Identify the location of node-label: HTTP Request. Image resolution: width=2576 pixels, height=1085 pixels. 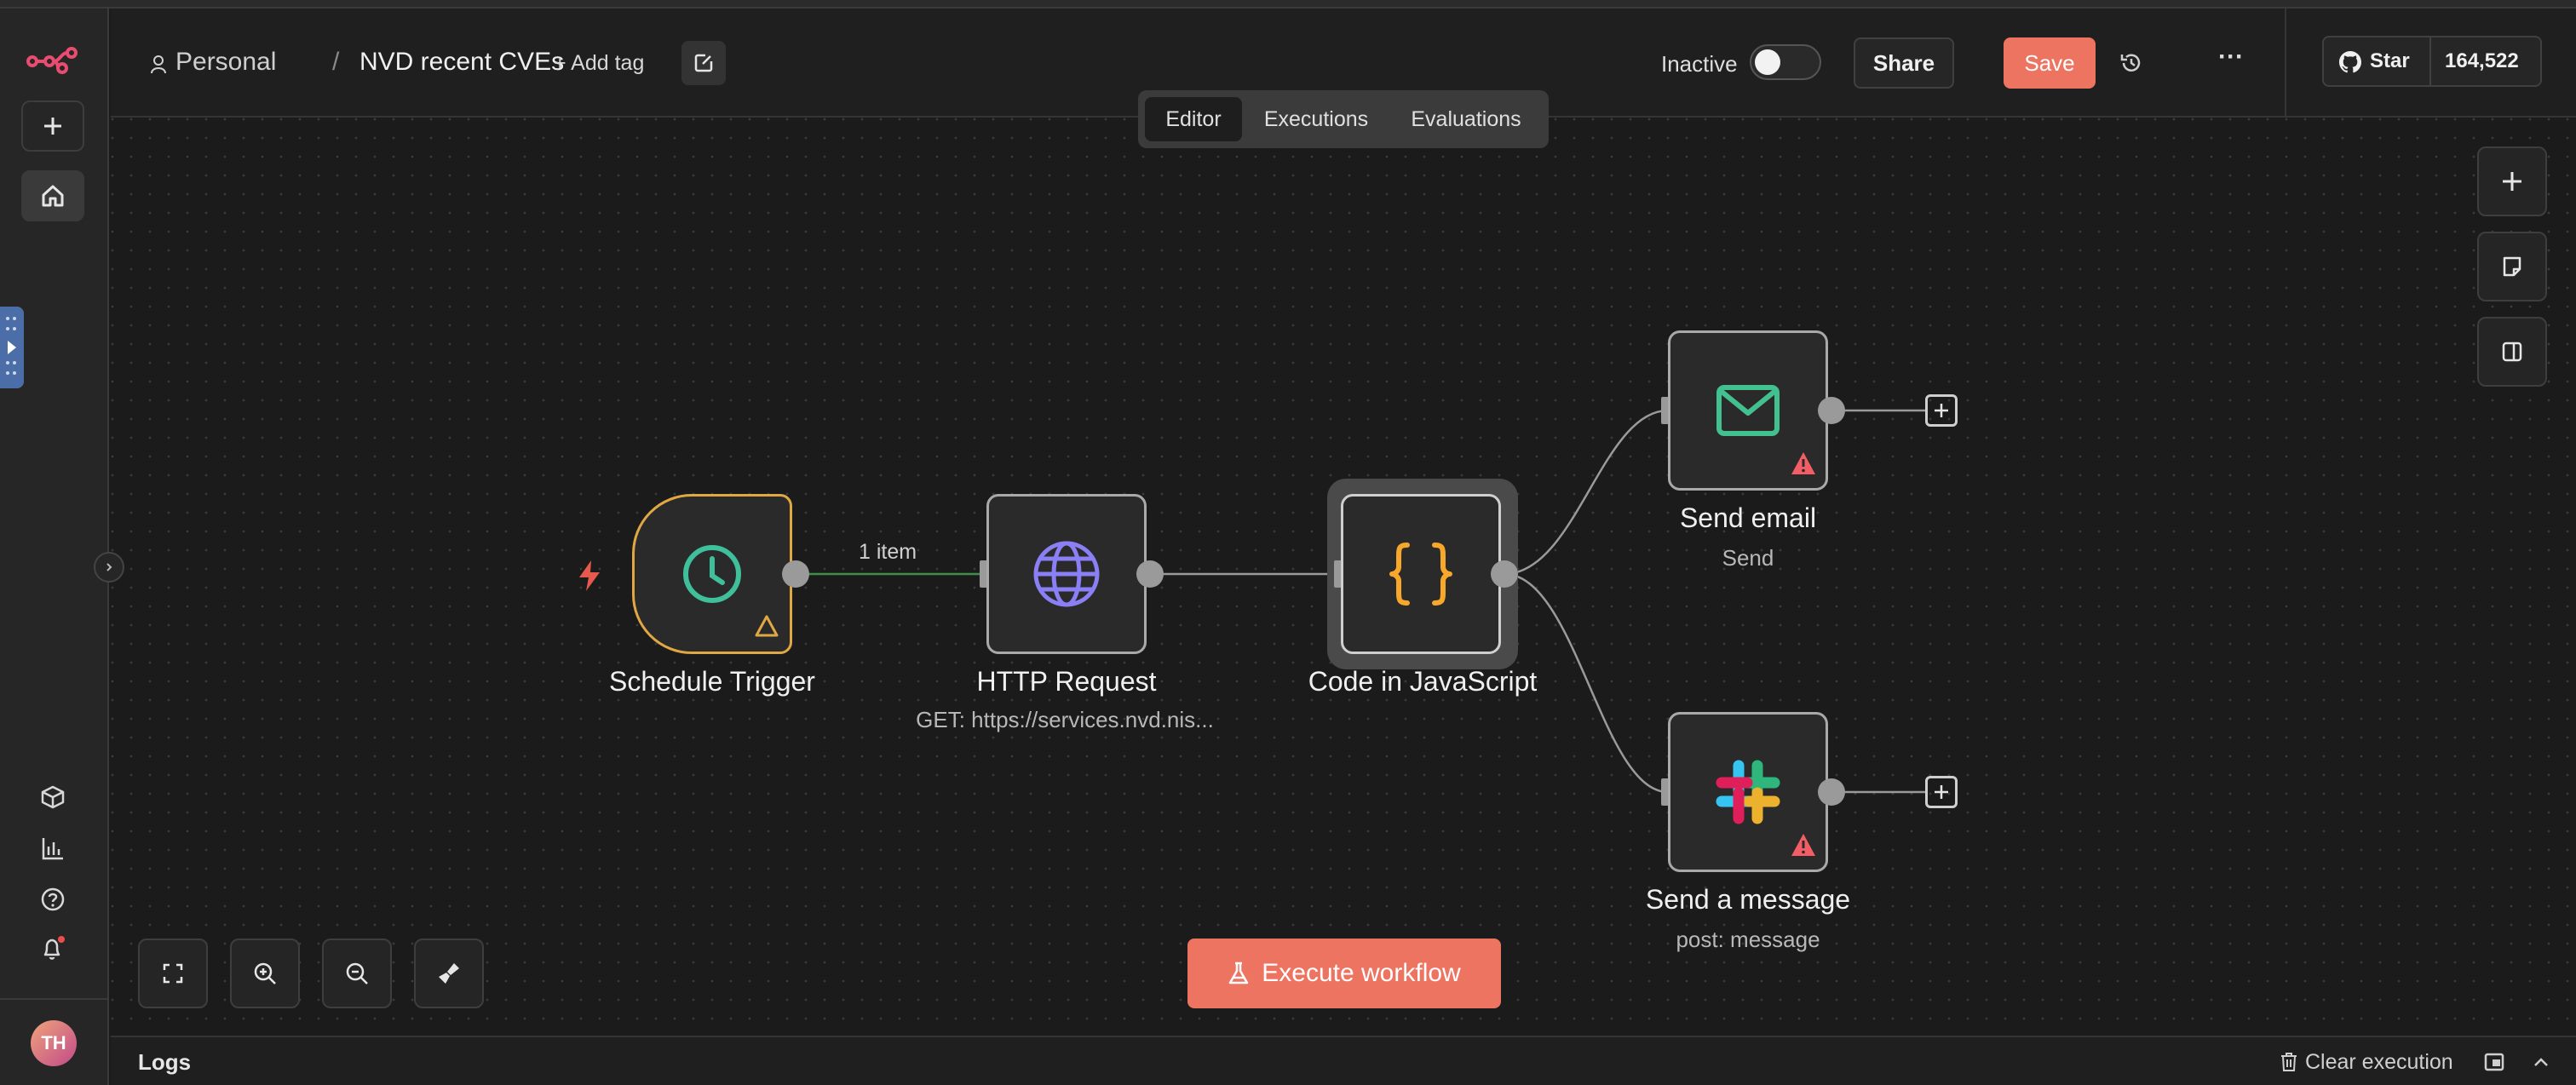
(1066, 681).